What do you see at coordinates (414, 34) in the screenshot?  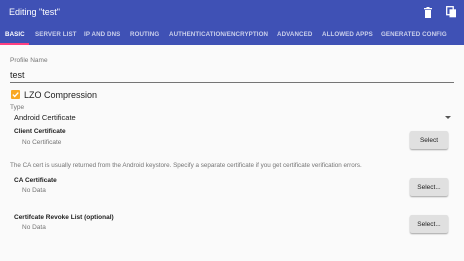 I see `tab-generated-config: GENERATED CONFIG` at bounding box center [414, 34].